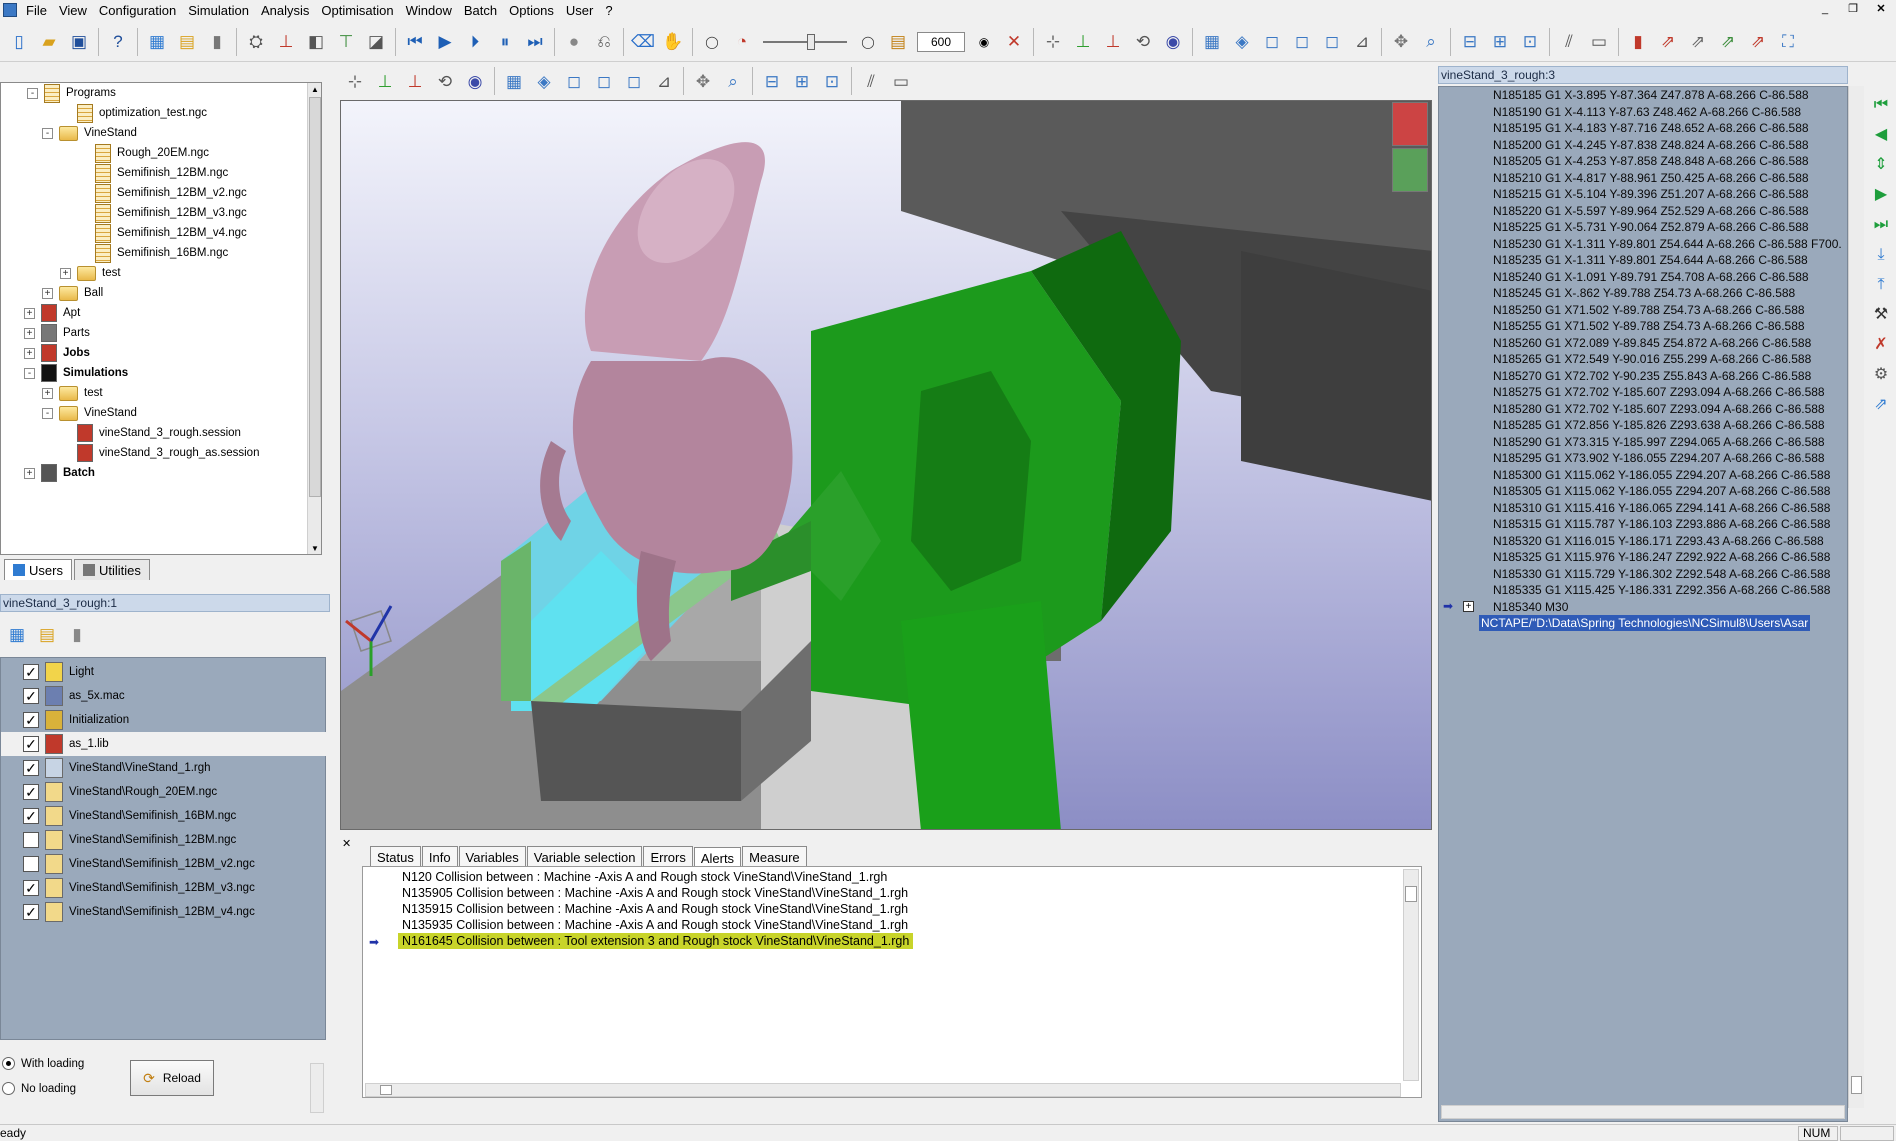  Describe the element at coordinates (187, 42) in the screenshot. I see `program-list-icon: ▤` at that location.